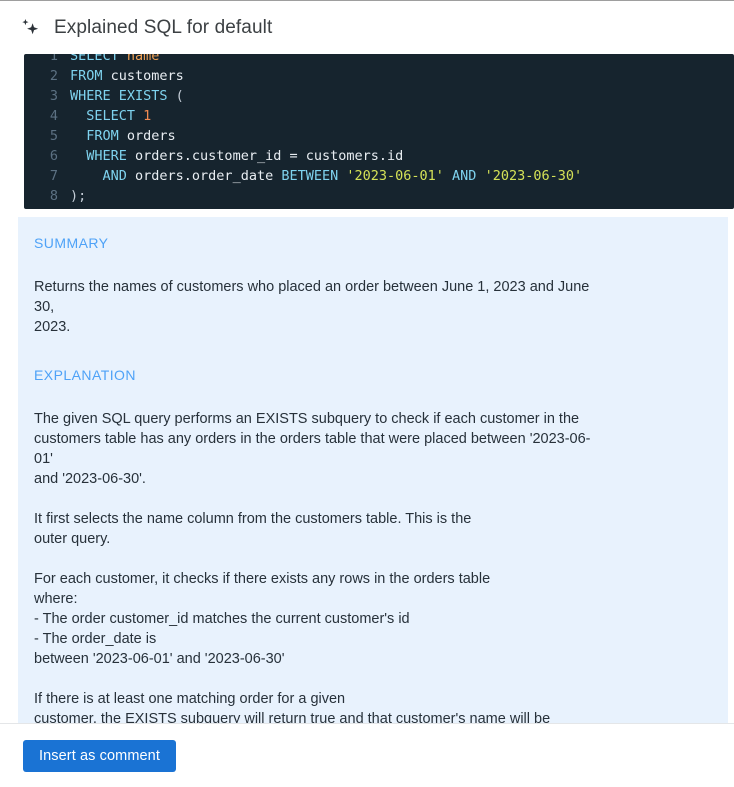 The width and height of the screenshot is (734, 787). What do you see at coordinates (127, 96) in the screenshot?
I see `code-line-text: WHERE EXISTS (` at bounding box center [127, 96].